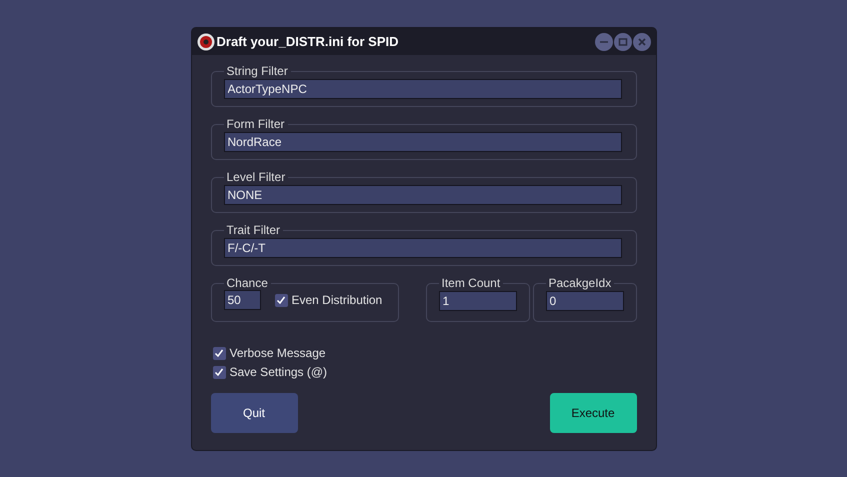  Describe the element at coordinates (585, 301) in the screenshot. I see `input-field: 0` at that location.